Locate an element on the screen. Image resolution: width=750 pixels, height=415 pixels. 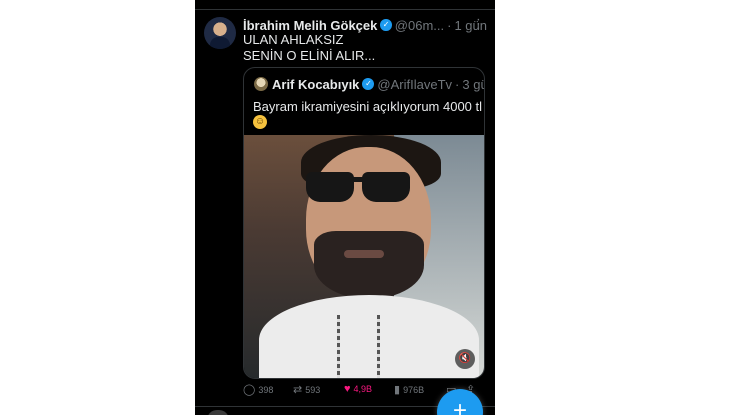
reply-icon: ◯ is located at coordinates (249, 390).